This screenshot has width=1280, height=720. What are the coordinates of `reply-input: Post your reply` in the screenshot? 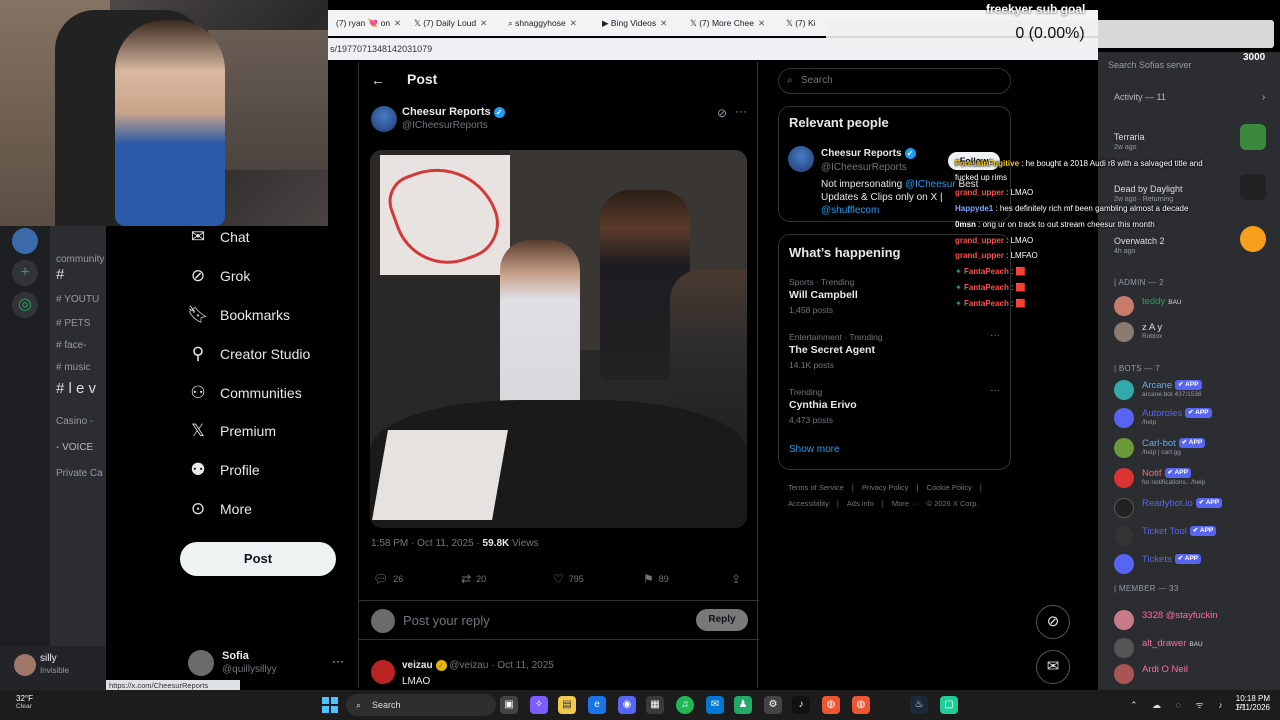 It's located at (446, 620).